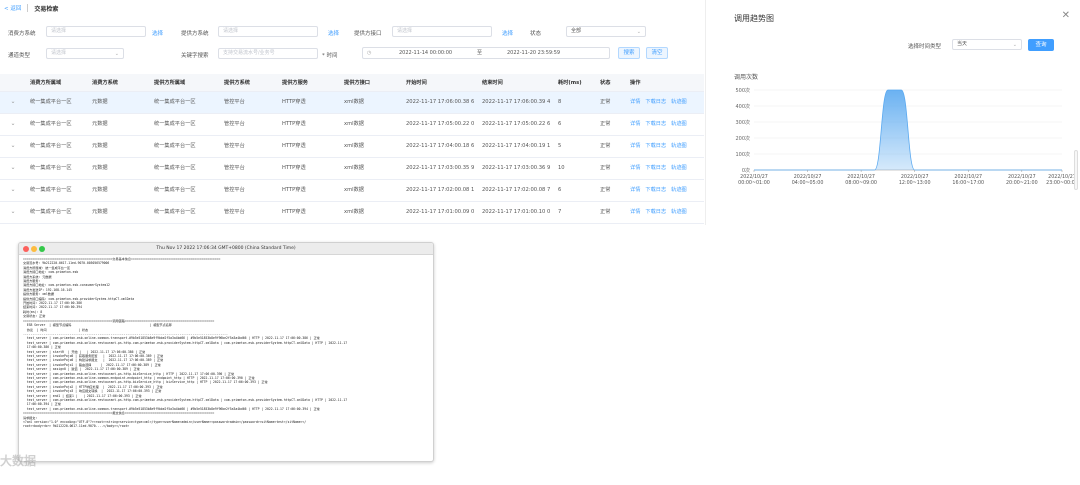 The width and height of the screenshot is (1080, 485). I want to click on scrollbar, so click(1076, 170).